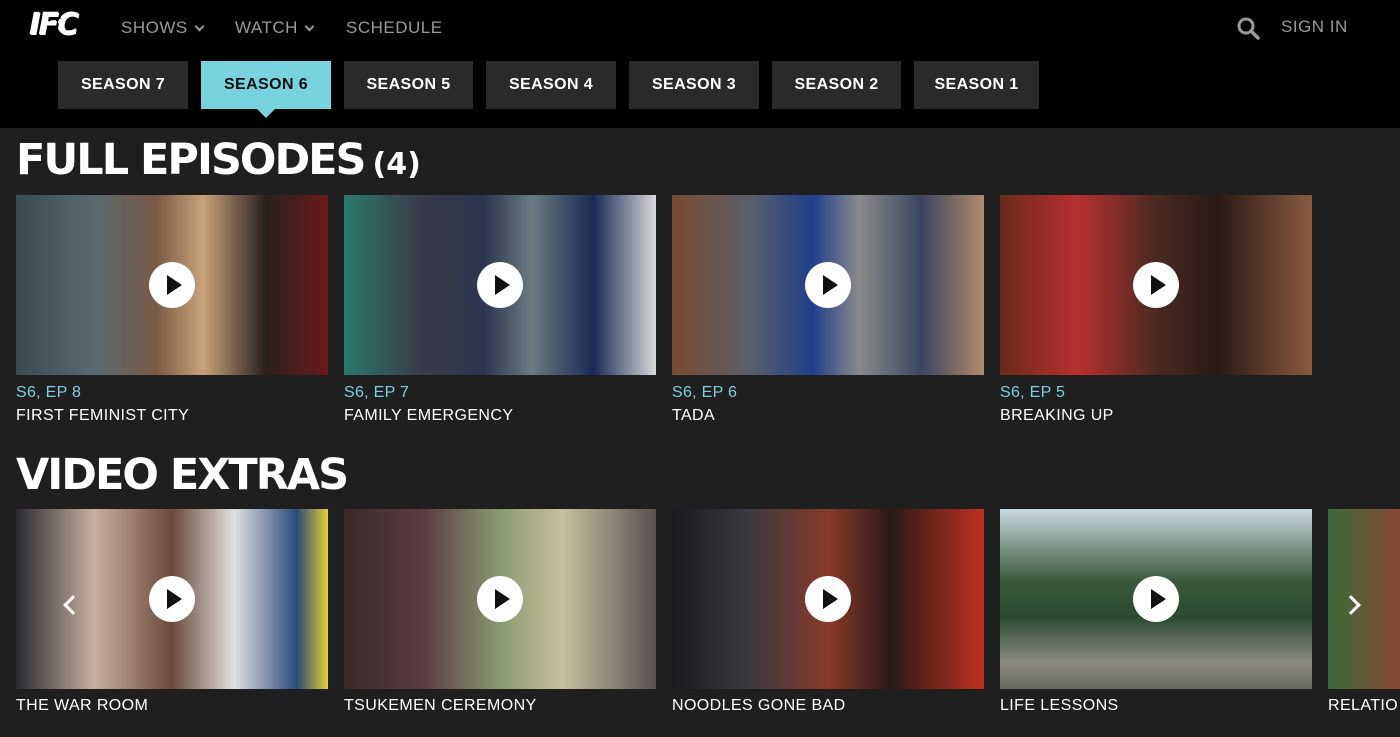  I want to click on episode-title: TADA, so click(693, 416).